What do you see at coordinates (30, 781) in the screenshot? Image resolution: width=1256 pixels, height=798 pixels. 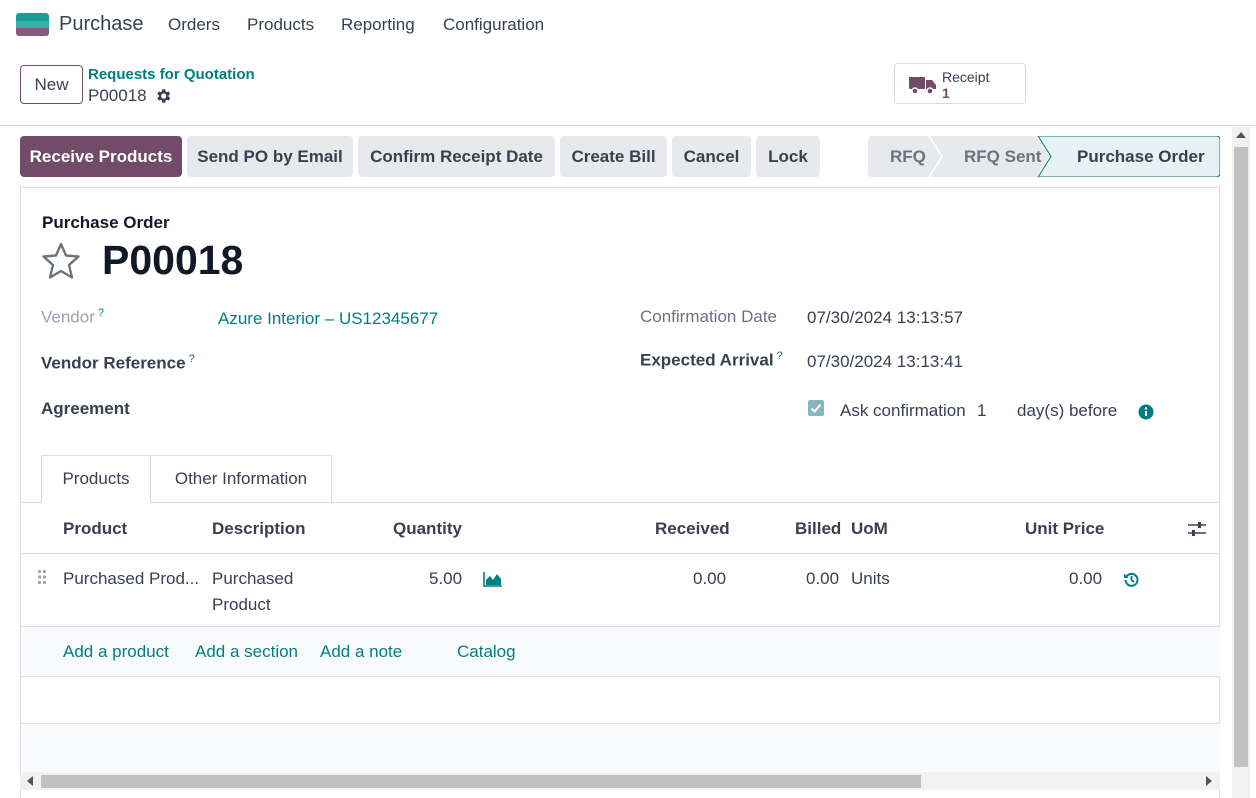 I see `scroll-left-icon` at bounding box center [30, 781].